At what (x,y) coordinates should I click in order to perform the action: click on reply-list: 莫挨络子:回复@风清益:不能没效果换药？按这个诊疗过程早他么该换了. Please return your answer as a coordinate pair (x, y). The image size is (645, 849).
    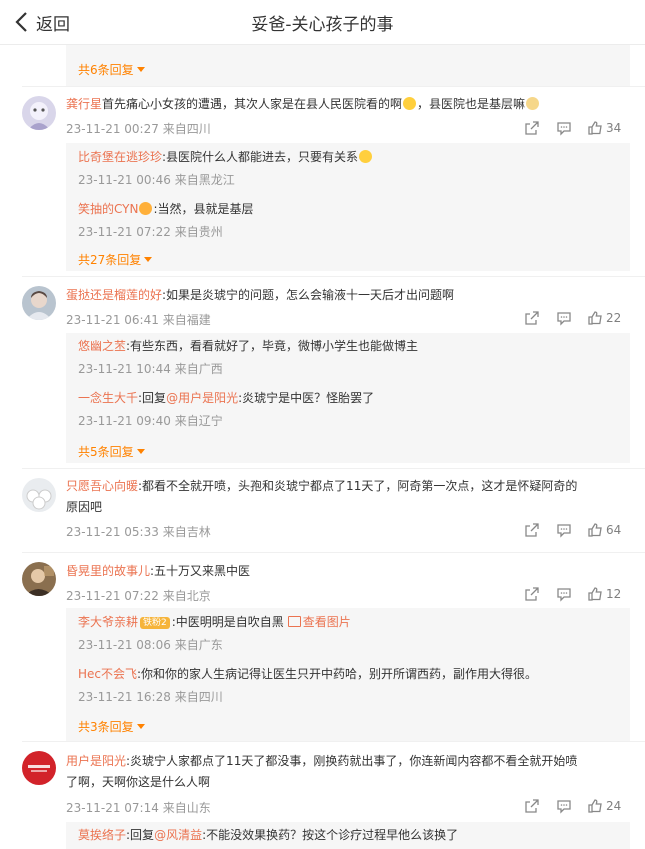
    Looking at the image, I should click on (348, 835).